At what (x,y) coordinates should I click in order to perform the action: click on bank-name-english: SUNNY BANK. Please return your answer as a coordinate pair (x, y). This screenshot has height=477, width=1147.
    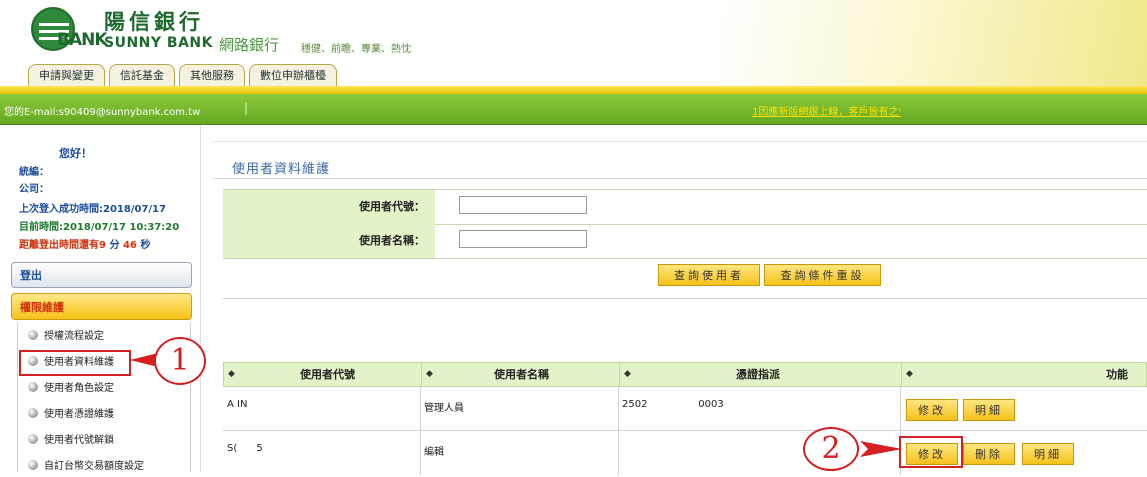
    Looking at the image, I should click on (158, 43).